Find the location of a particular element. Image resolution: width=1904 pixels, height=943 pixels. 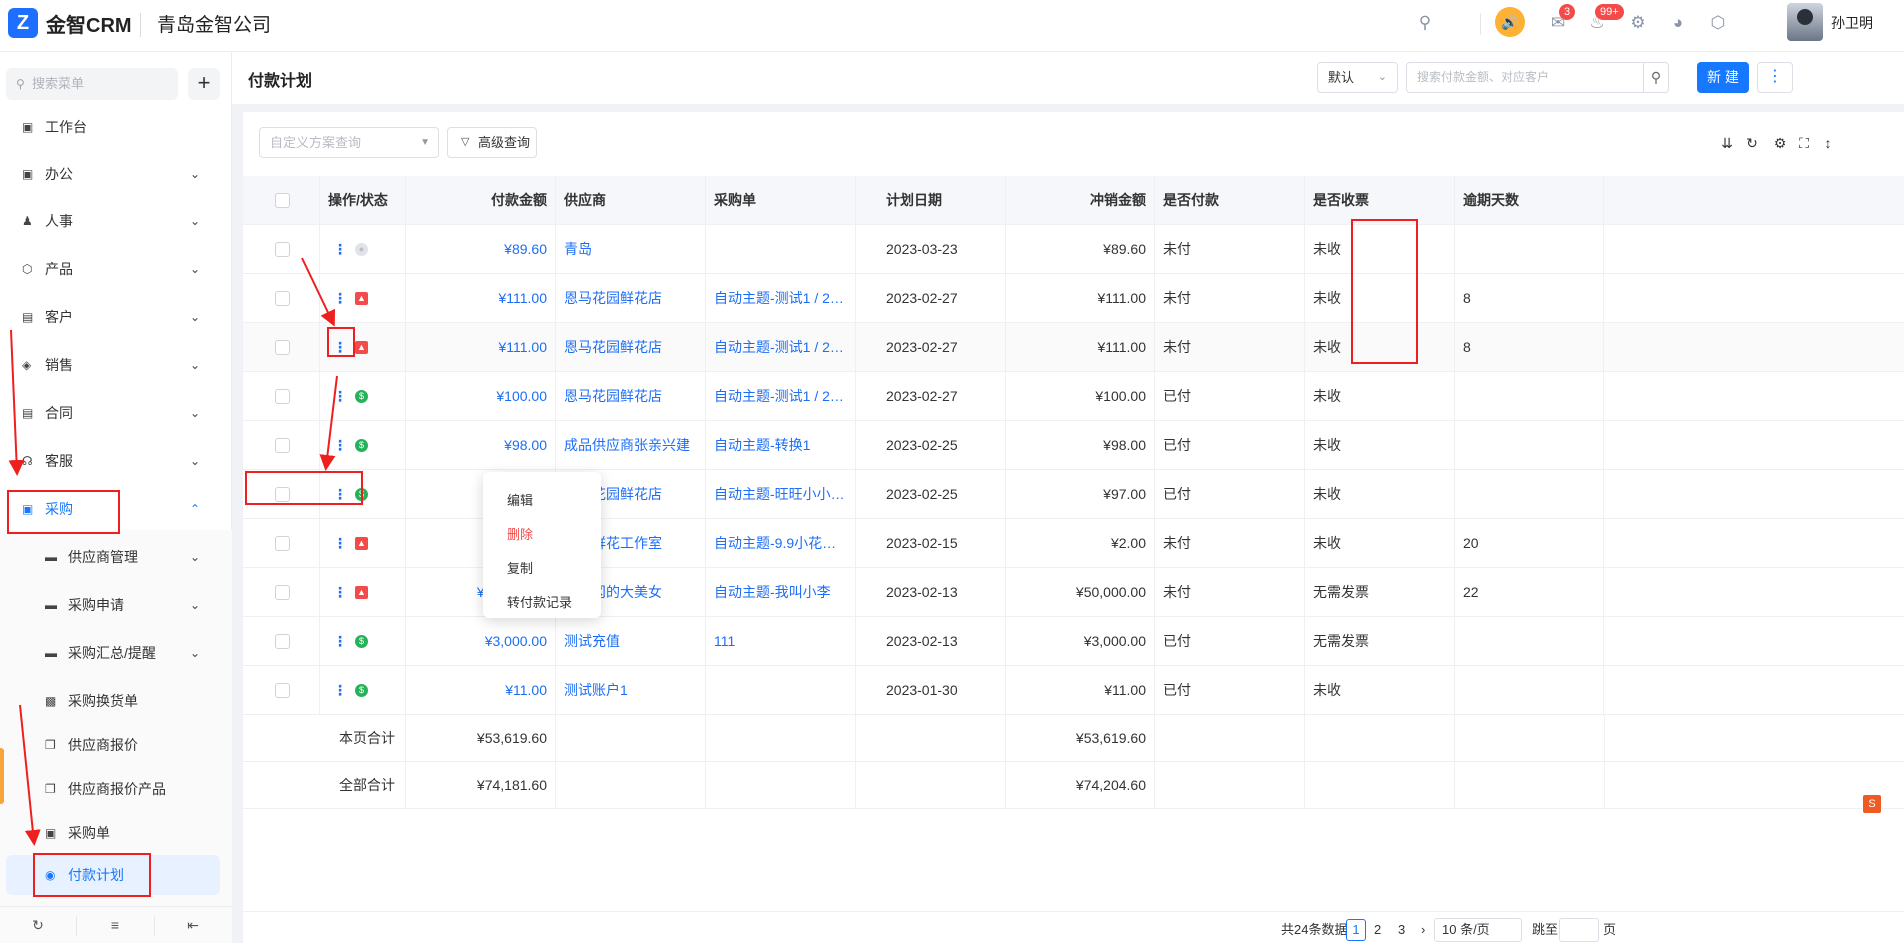

annotation-arrows is located at coordinates (173, 551).